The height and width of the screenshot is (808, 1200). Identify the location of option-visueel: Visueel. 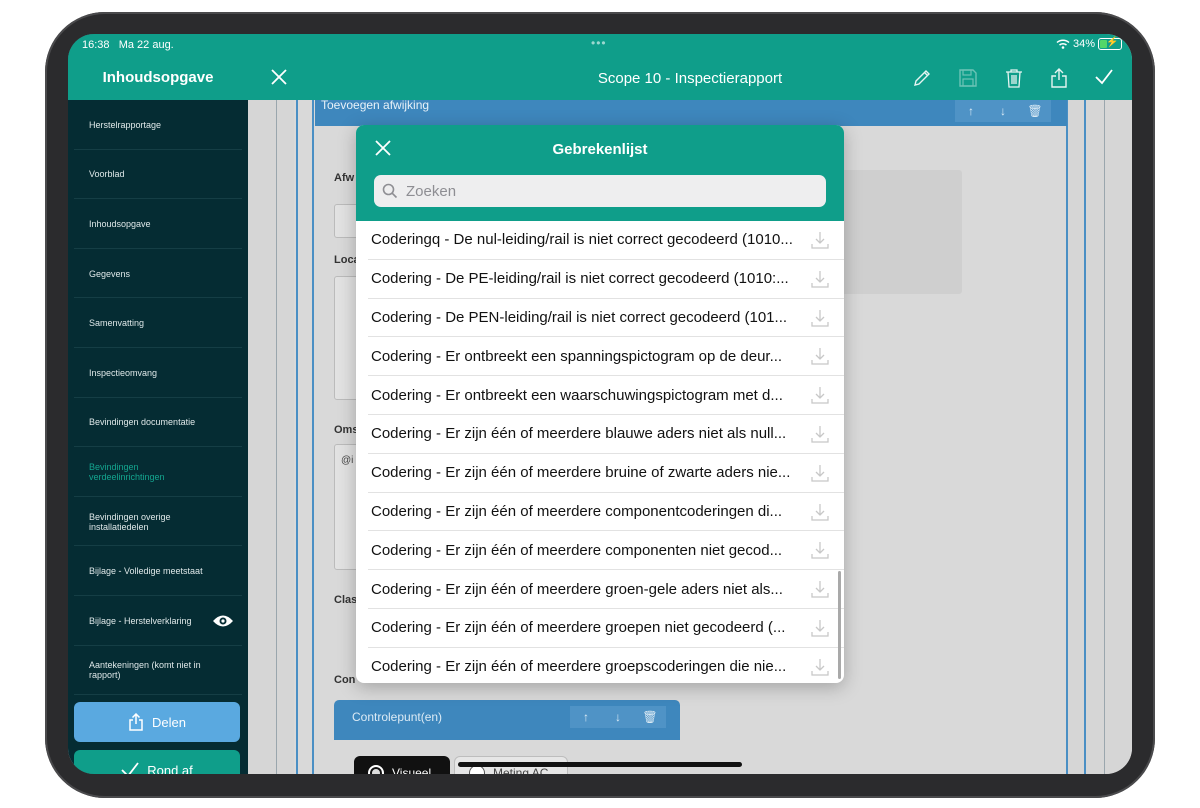
(402, 765).